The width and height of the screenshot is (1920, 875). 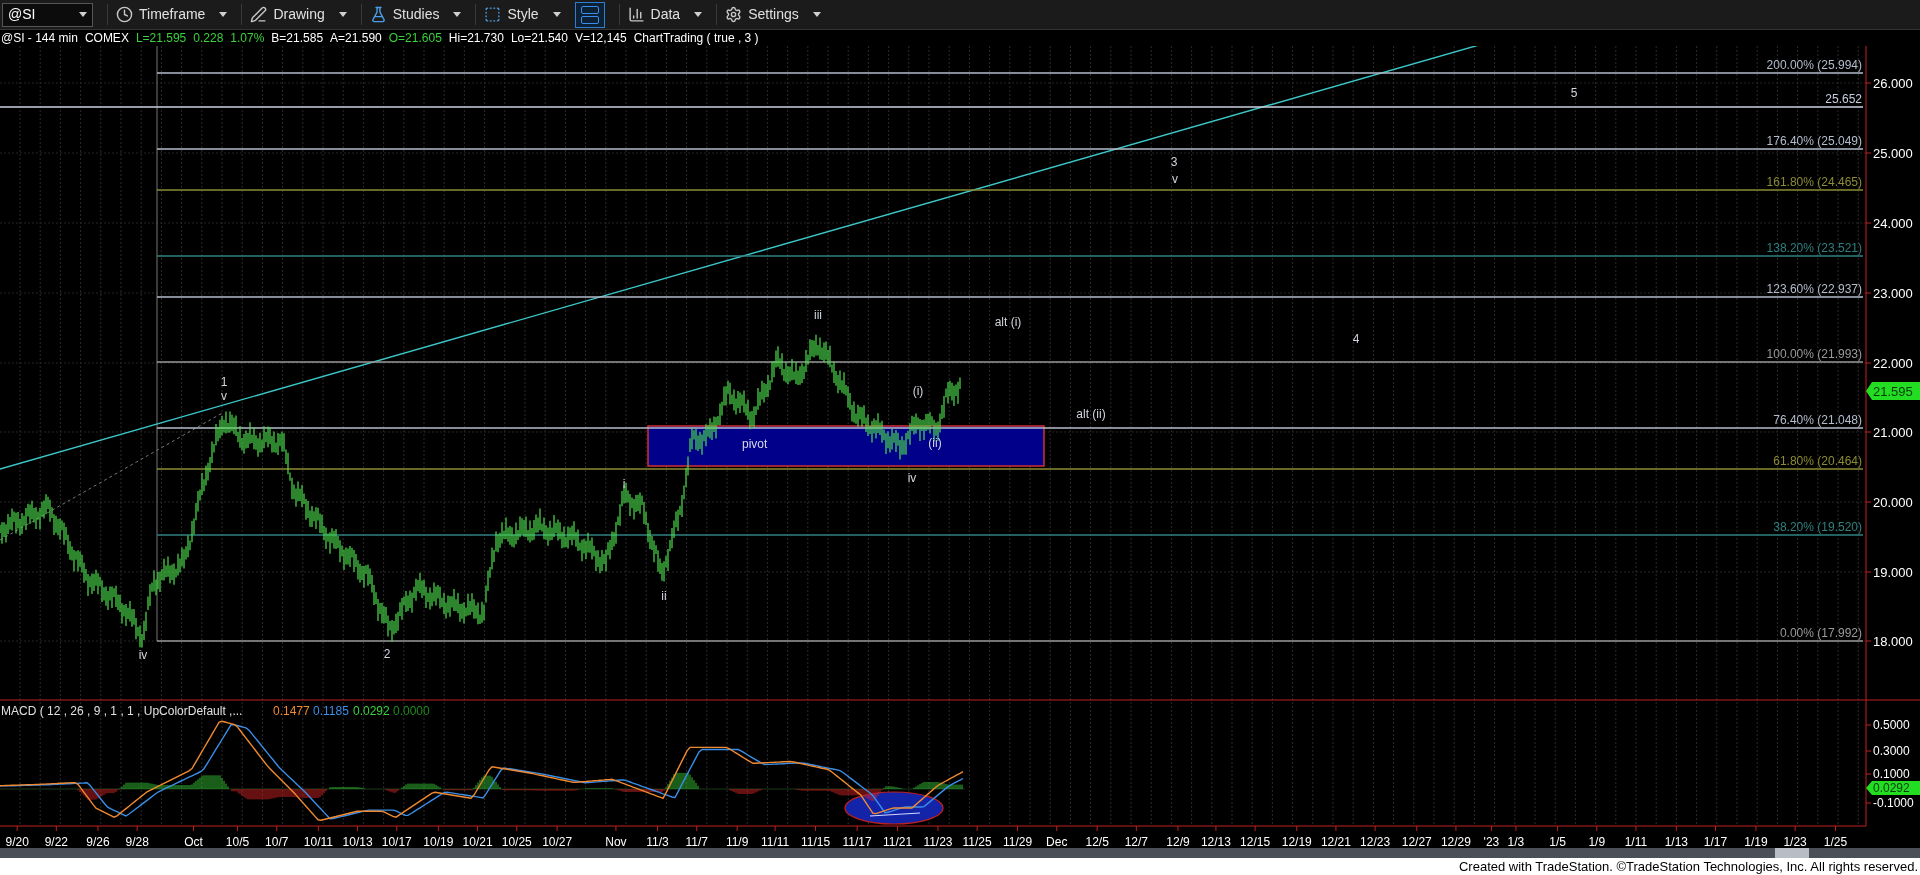 I want to click on wave-label: (i), so click(x=918, y=391).